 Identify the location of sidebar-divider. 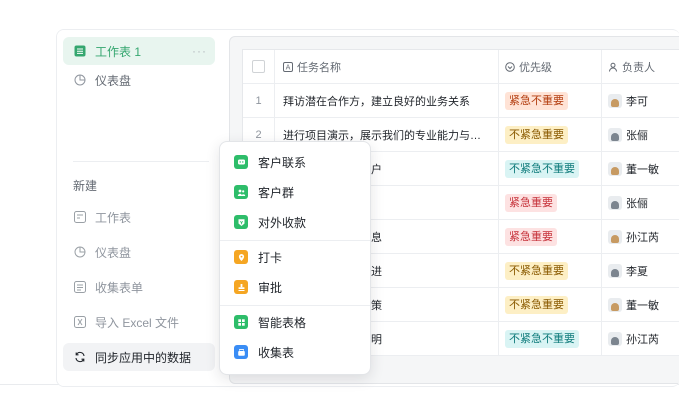
(141, 161).